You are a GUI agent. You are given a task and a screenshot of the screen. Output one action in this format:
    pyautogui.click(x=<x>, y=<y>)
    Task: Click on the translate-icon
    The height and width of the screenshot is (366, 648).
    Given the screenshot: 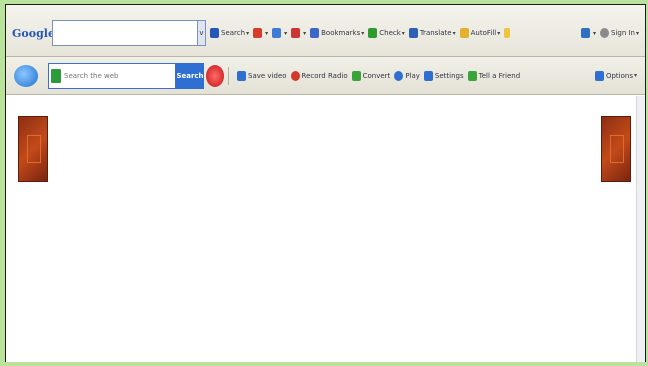 What is the action you would take?
    pyautogui.click(x=413, y=33)
    